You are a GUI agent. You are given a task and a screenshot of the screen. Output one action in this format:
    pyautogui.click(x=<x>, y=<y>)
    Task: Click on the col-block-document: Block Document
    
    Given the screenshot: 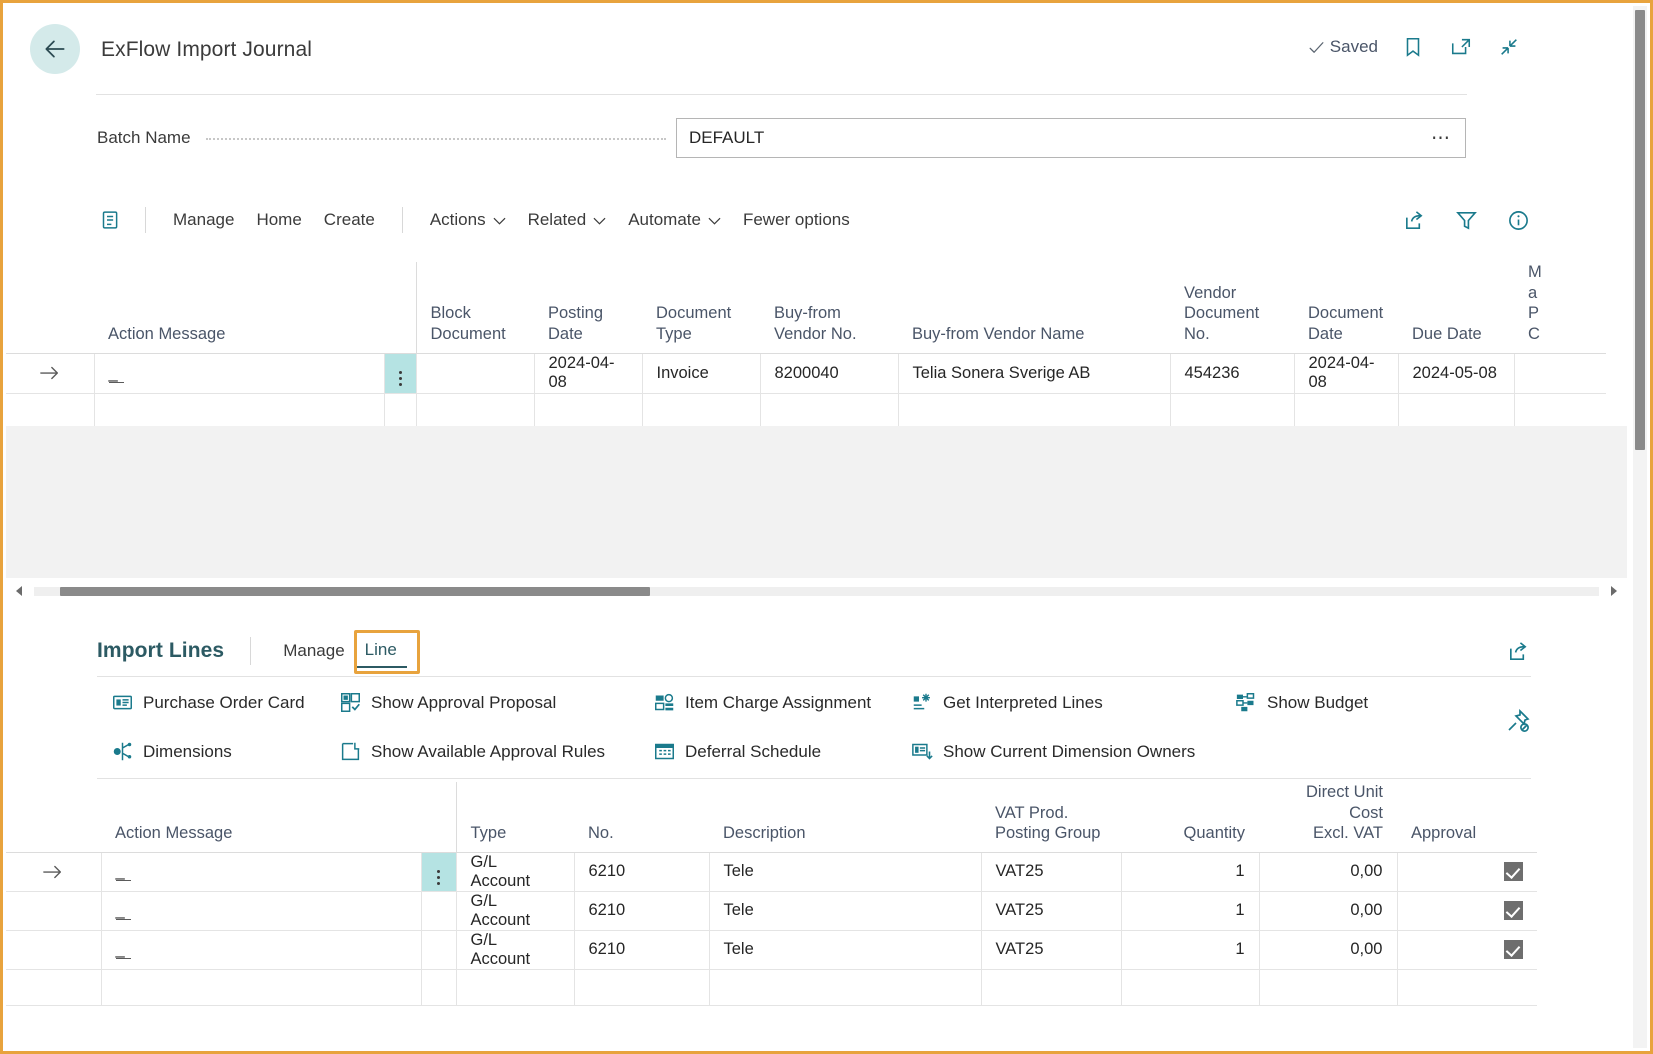 What is the action you would take?
    pyautogui.click(x=474, y=308)
    